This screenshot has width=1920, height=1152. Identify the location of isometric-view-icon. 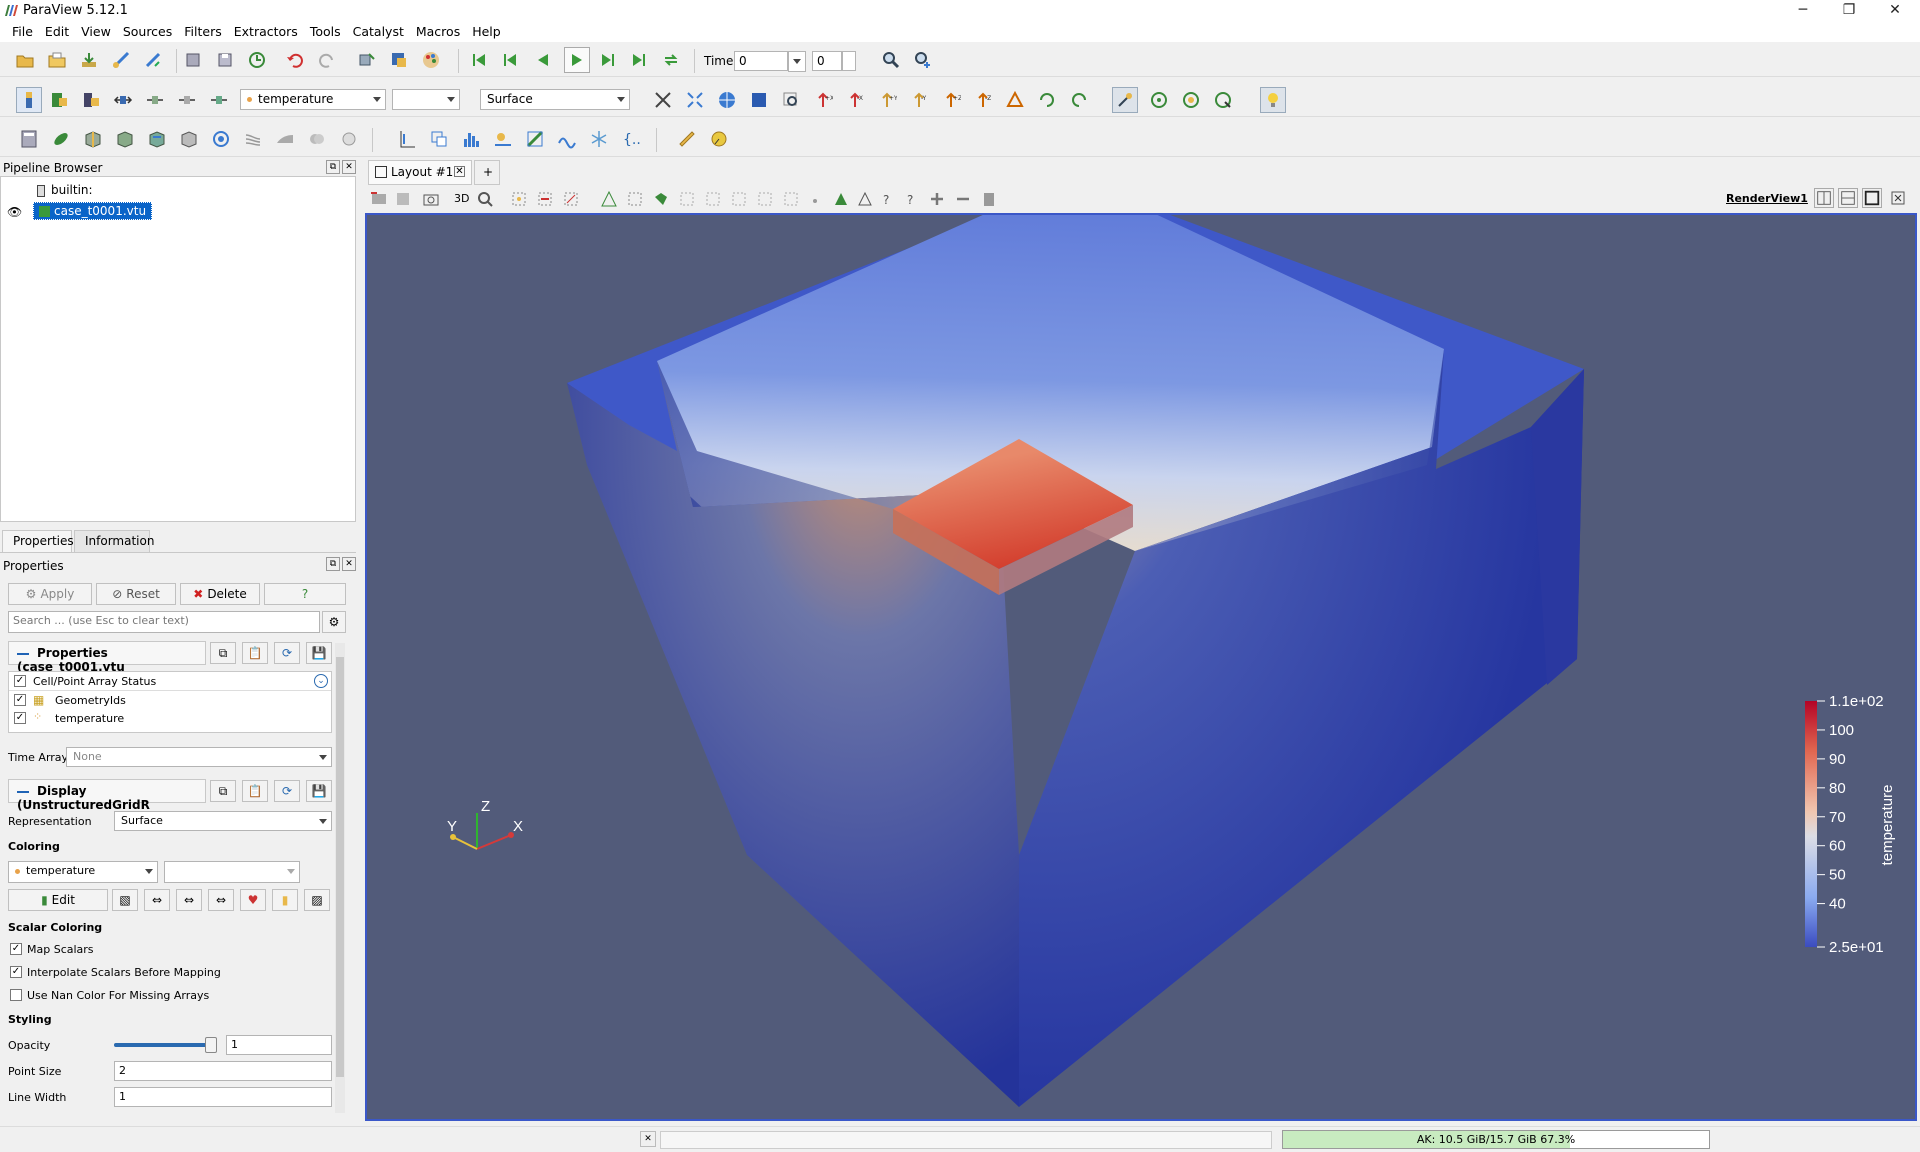
(1015, 100).